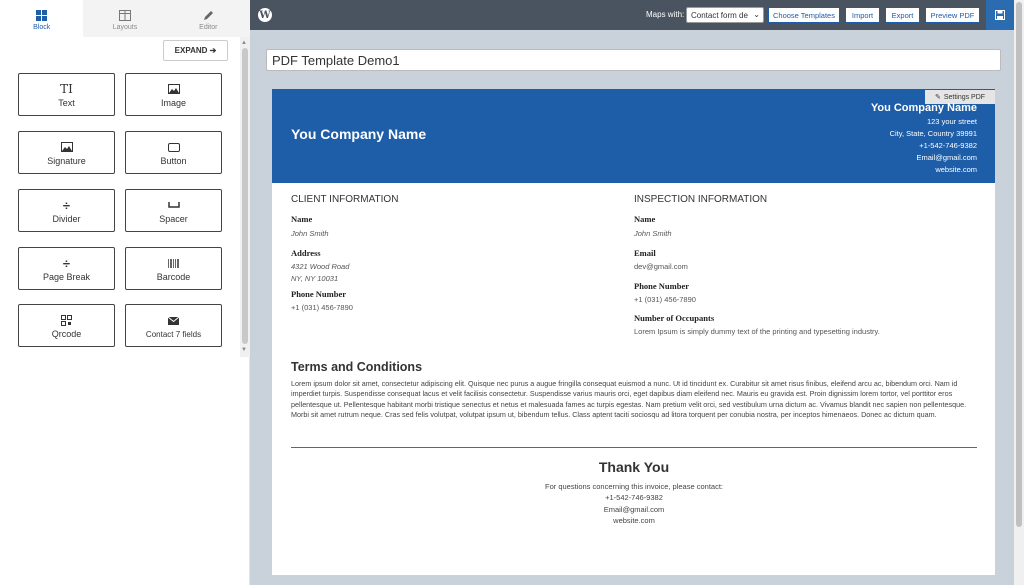  What do you see at coordinates (66, 334) in the screenshot?
I see `block-label: Qrcode` at bounding box center [66, 334].